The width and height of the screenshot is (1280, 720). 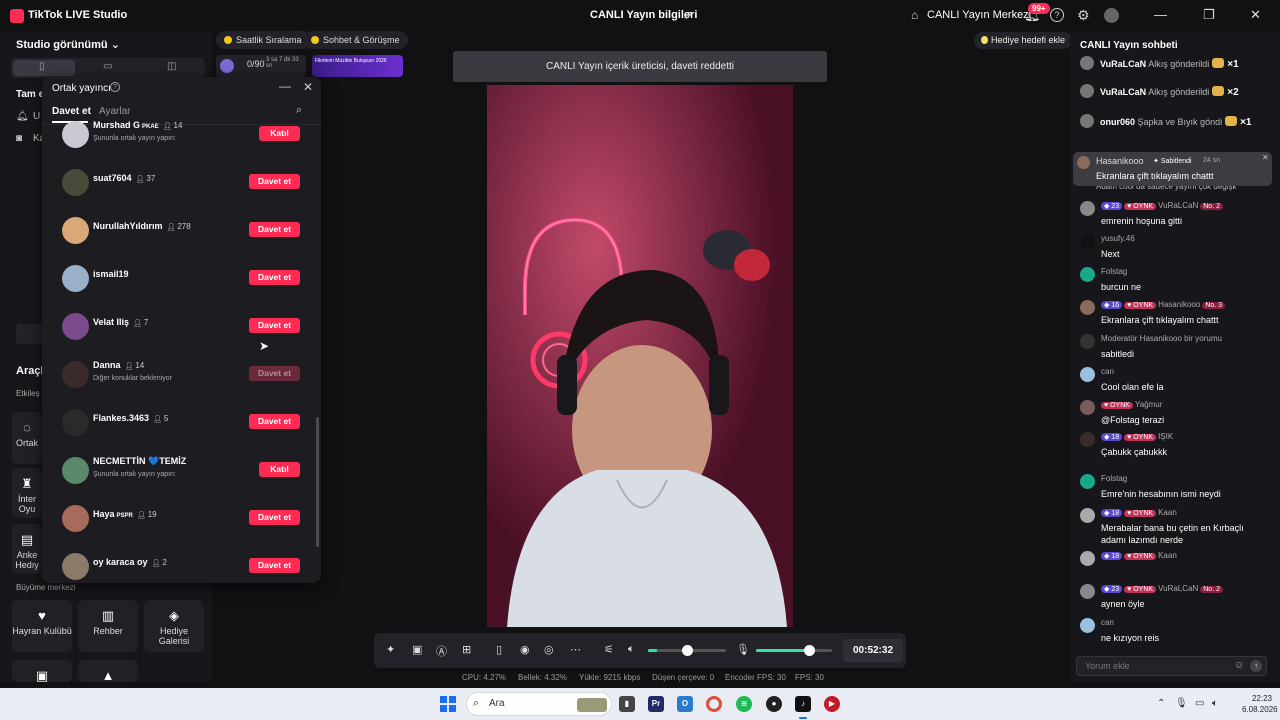 I want to click on left-item-1: U, so click(x=36, y=116).